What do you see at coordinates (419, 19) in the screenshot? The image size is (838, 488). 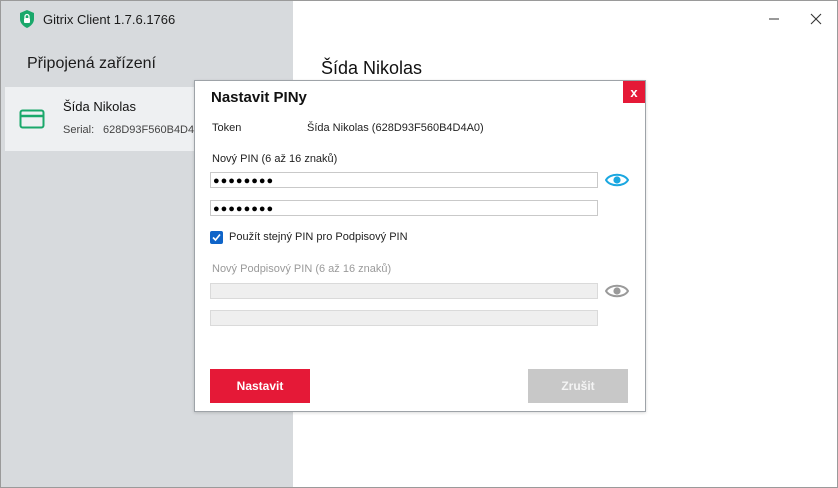 I see `title-bar: Gitrix Client 1.7.6.1766` at bounding box center [419, 19].